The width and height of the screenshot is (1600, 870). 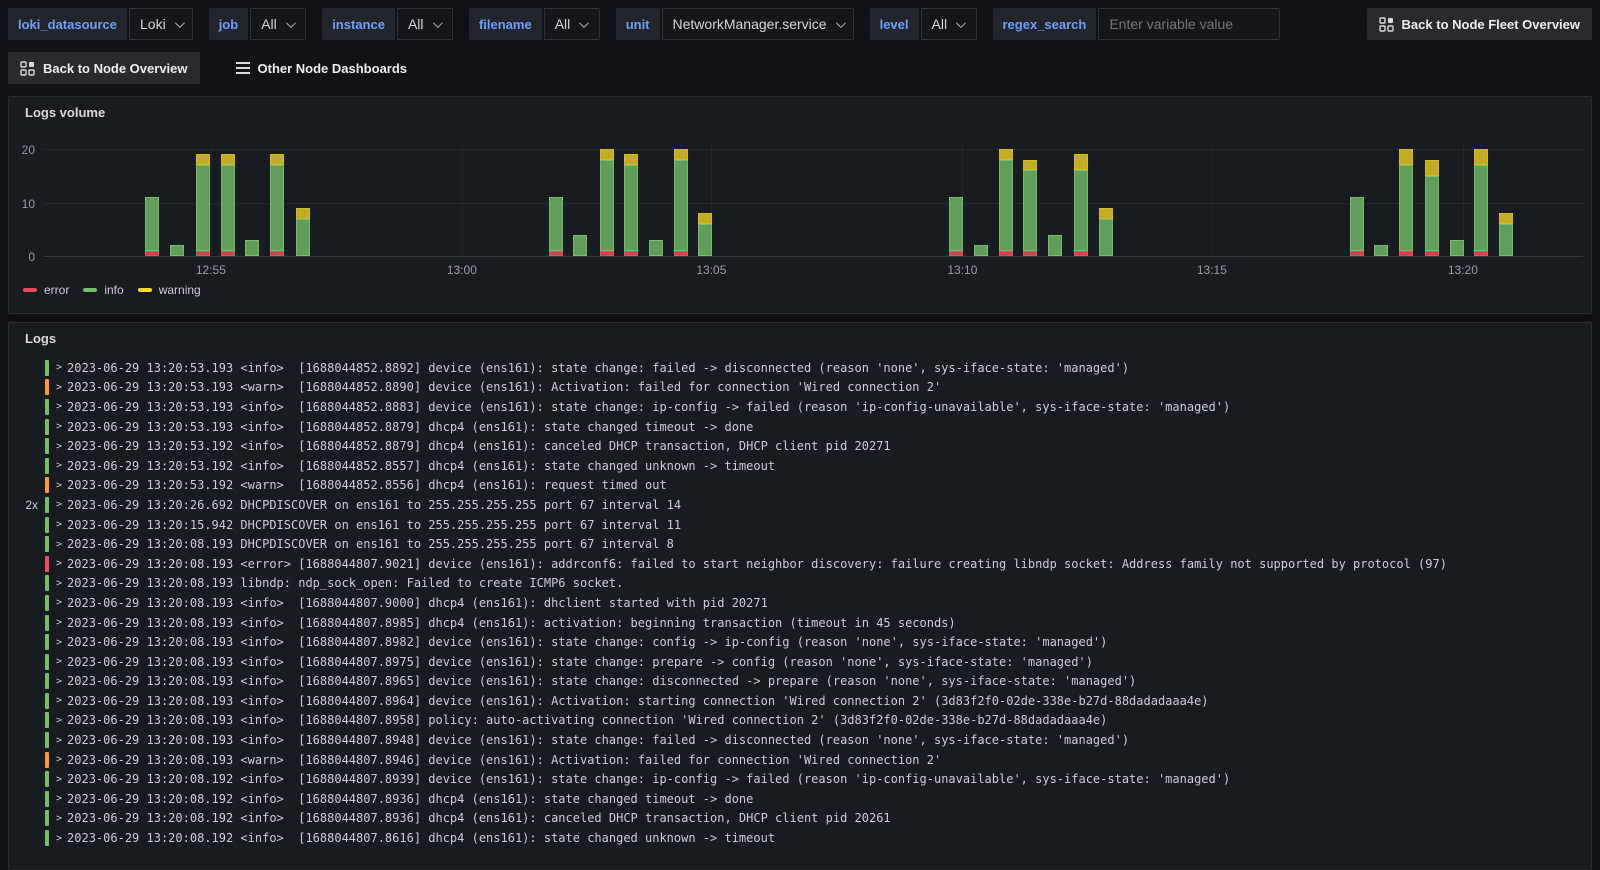 What do you see at coordinates (757, 24) in the screenshot?
I see `variable-value-unit: NetworkManager.service` at bounding box center [757, 24].